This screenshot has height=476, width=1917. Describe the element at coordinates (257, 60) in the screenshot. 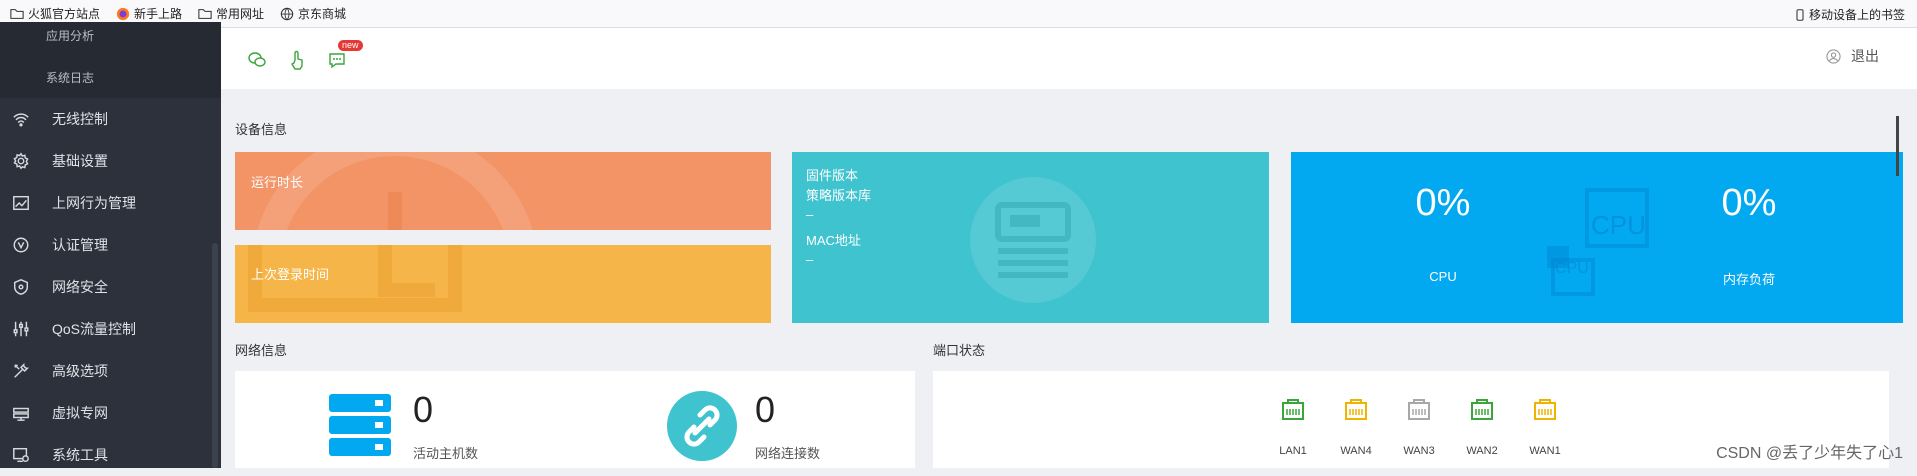

I see `wechat-icon` at that location.